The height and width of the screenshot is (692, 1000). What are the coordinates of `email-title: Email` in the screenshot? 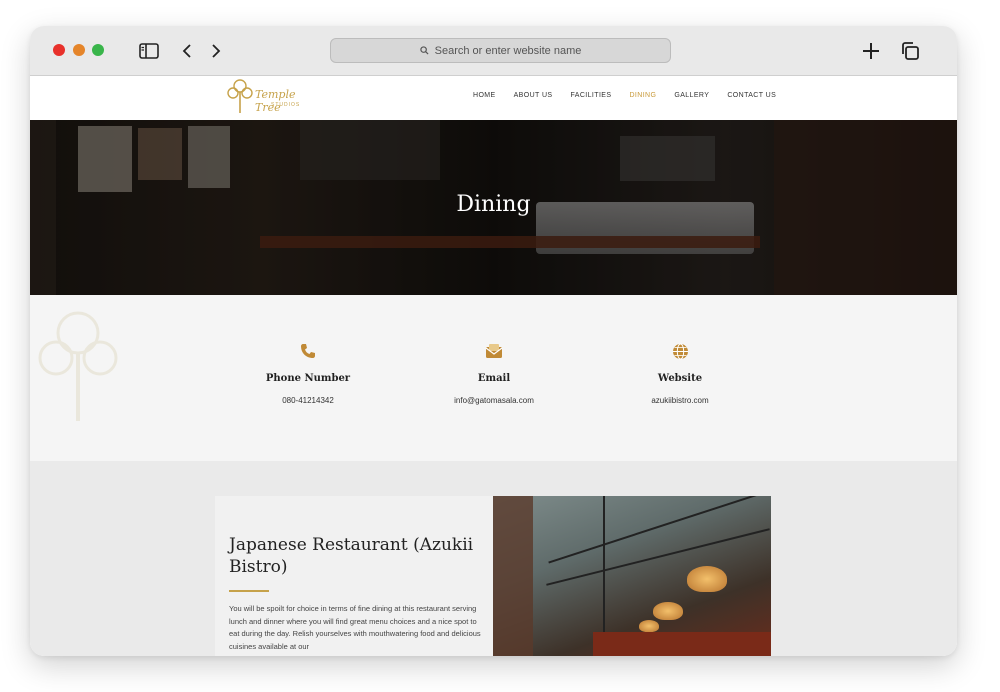 It's located at (494, 378).